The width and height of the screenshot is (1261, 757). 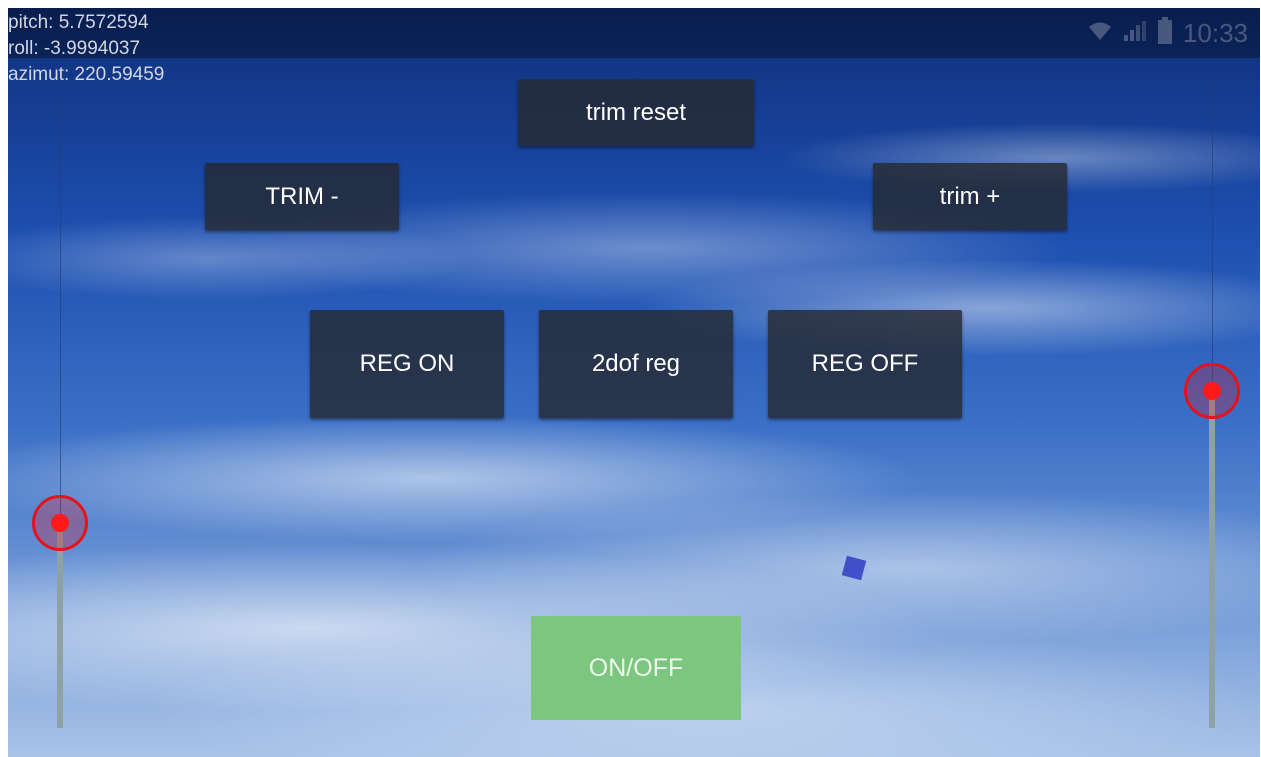 I want to click on left-slider-guide, so click(x=60, y=310).